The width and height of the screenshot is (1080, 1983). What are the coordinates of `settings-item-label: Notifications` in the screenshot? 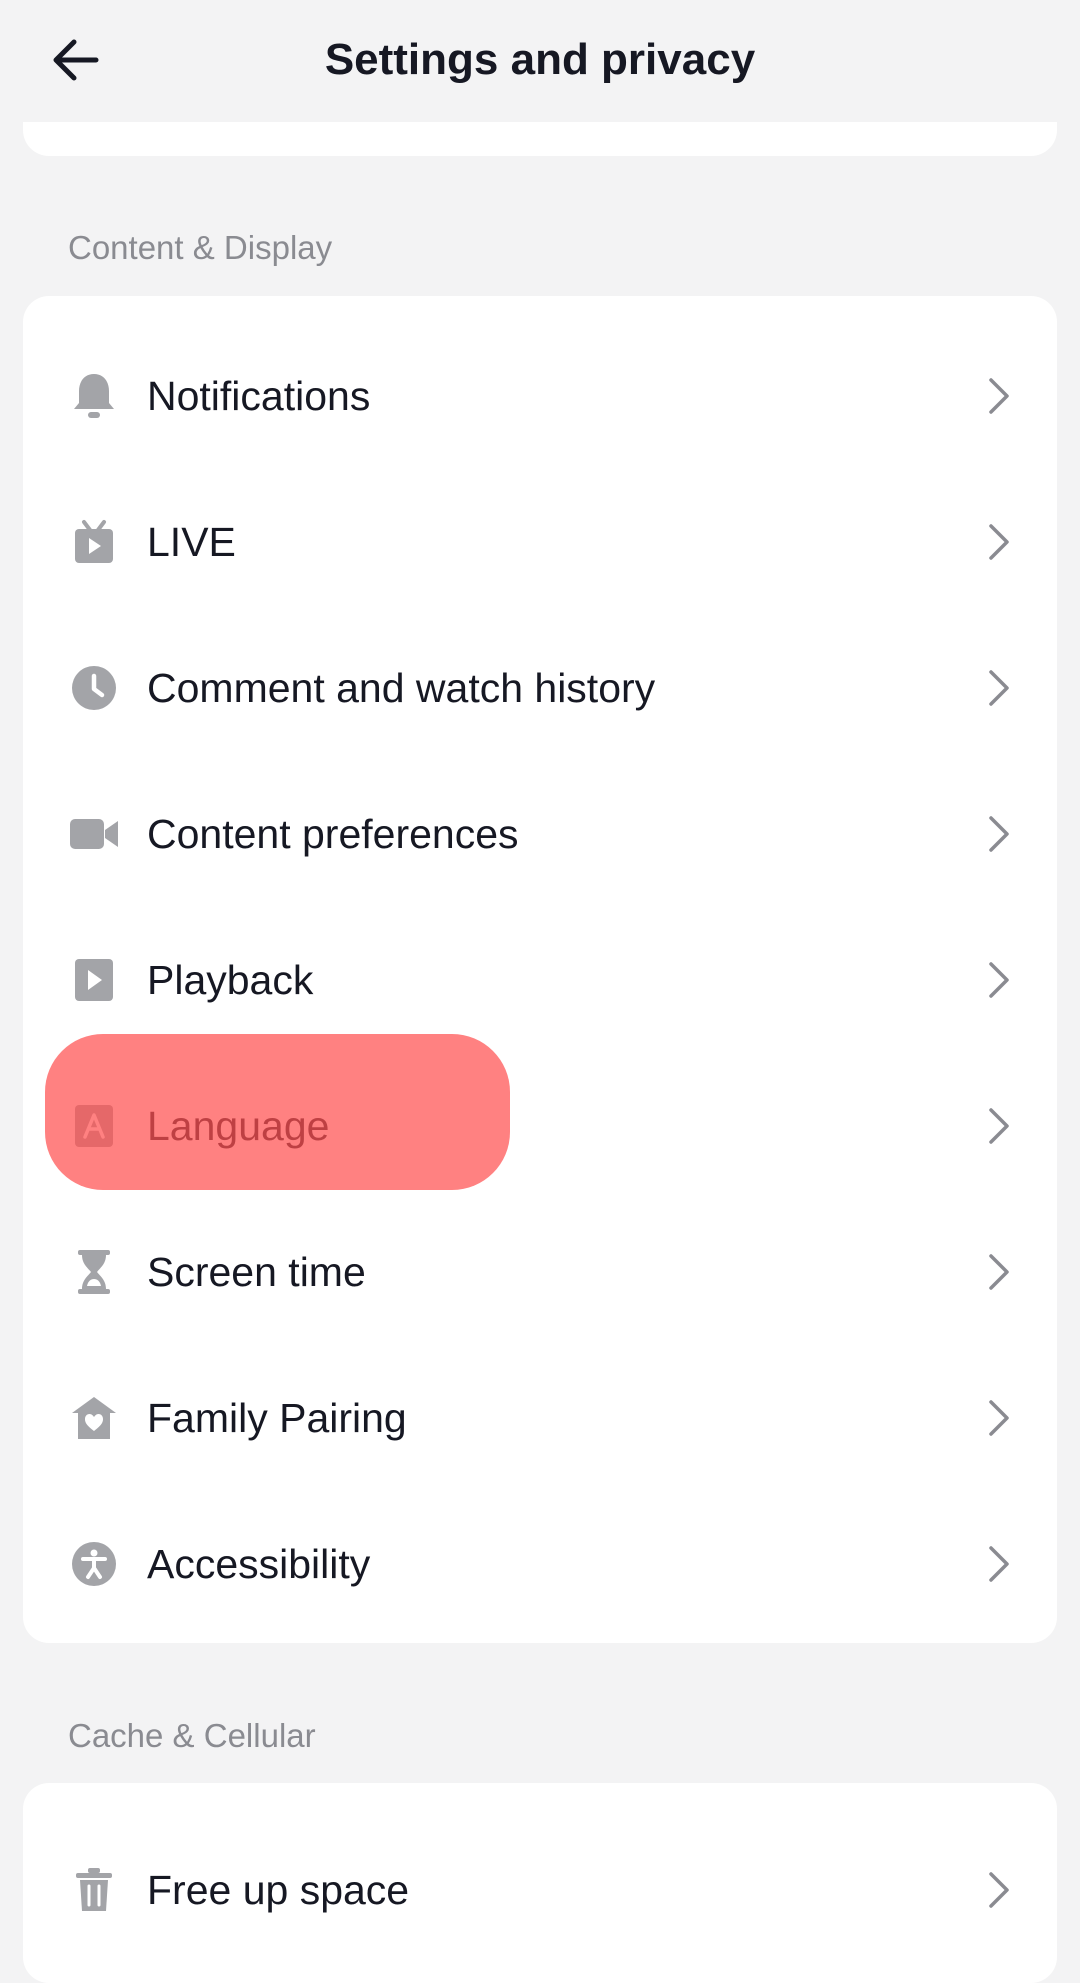 It's located at (259, 396).